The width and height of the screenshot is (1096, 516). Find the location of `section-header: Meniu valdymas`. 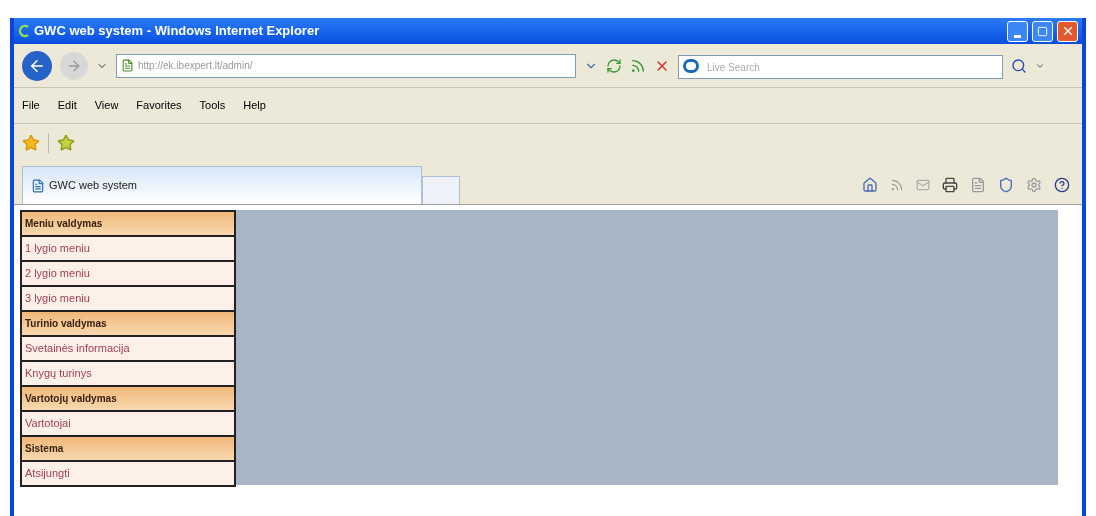

section-header: Meniu valdymas is located at coordinates (128, 223).